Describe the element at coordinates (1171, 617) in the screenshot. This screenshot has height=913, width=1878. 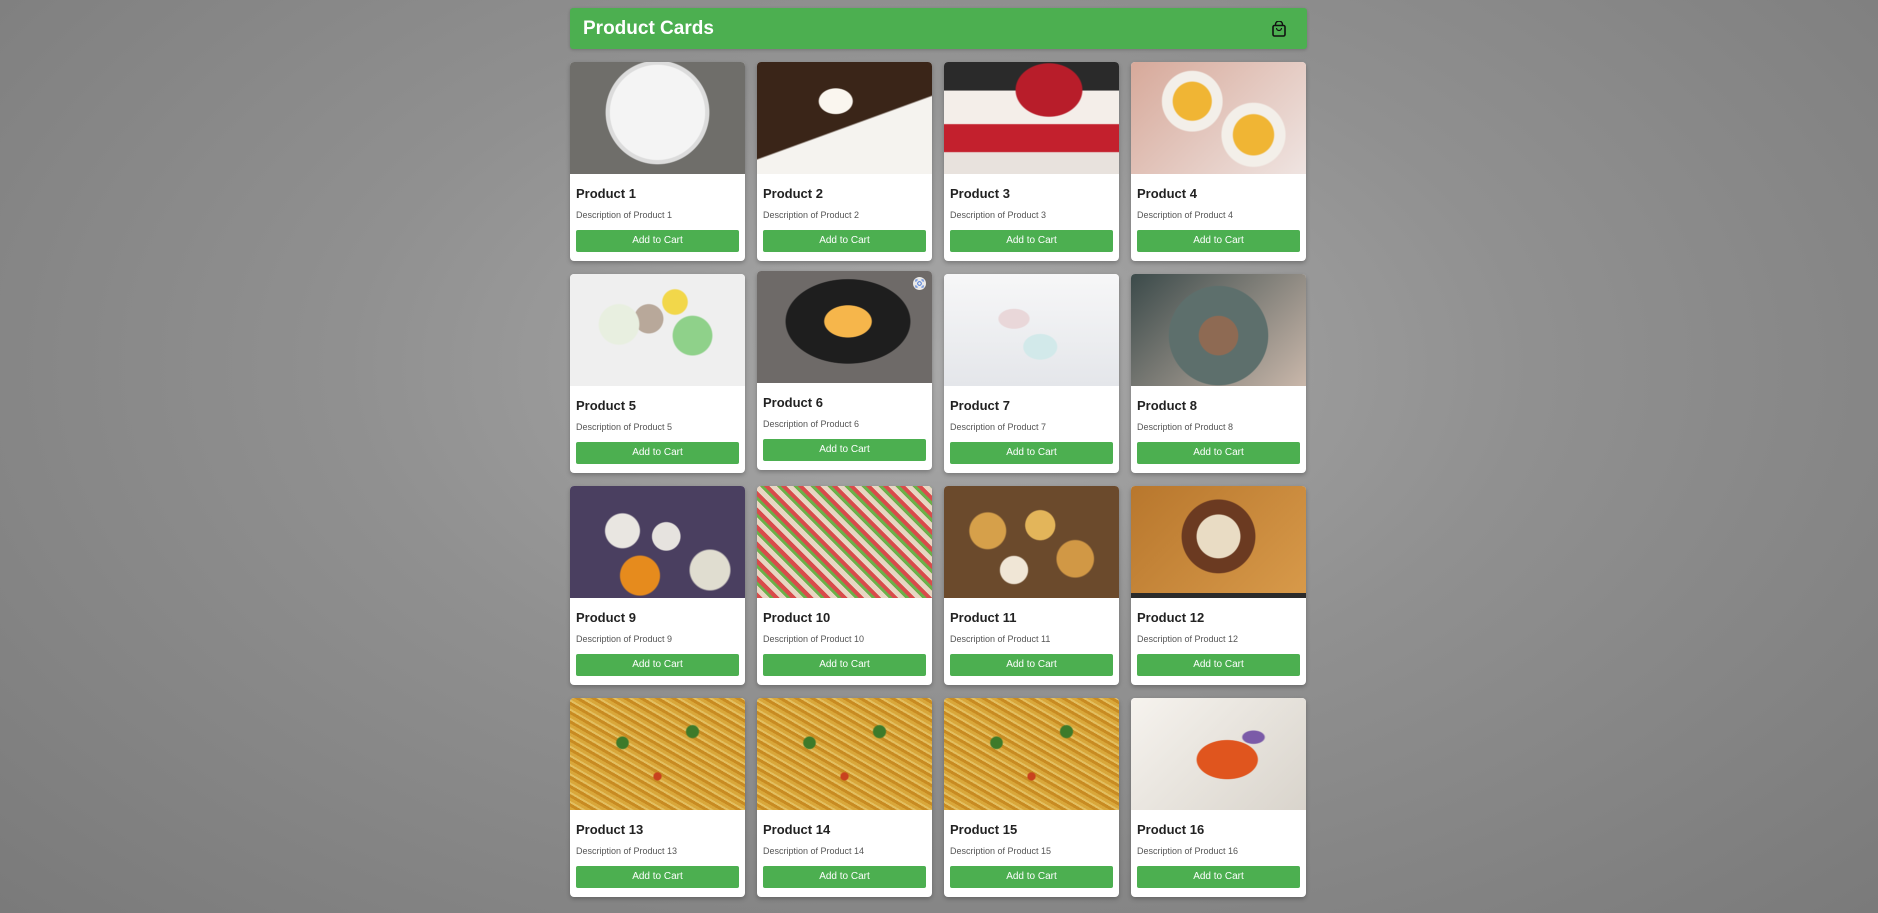
I see `product-title: Product 12` at that location.